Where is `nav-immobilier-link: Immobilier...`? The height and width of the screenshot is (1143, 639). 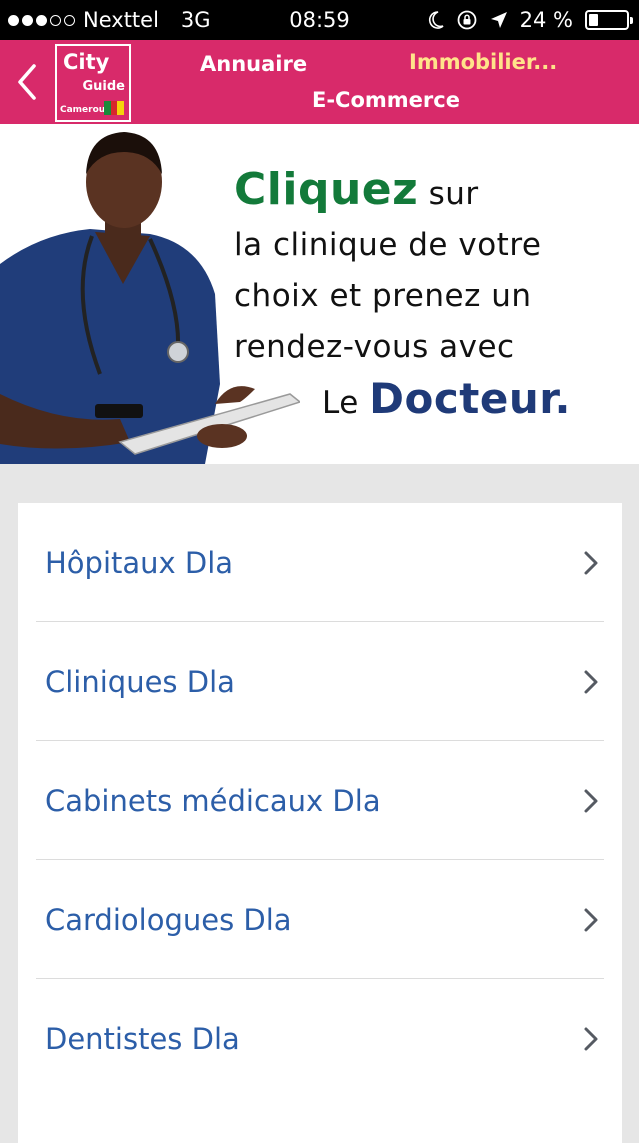
nav-immobilier-link: Immobilier... is located at coordinates (483, 62).